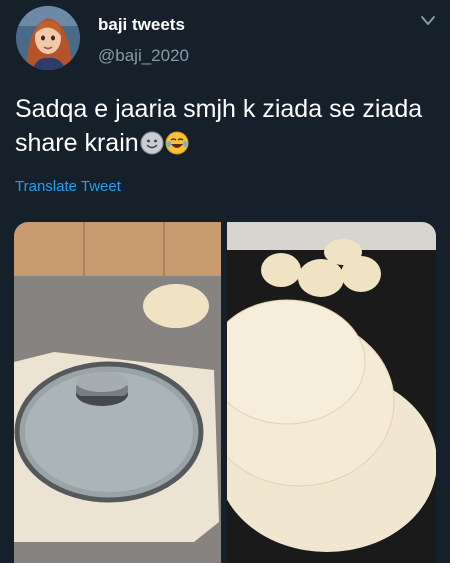 The image size is (450, 563). What do you see at coordinates (141, 25) in the screenshot?
I see `display-name: baji tweets` at bounding box center [141, 25].